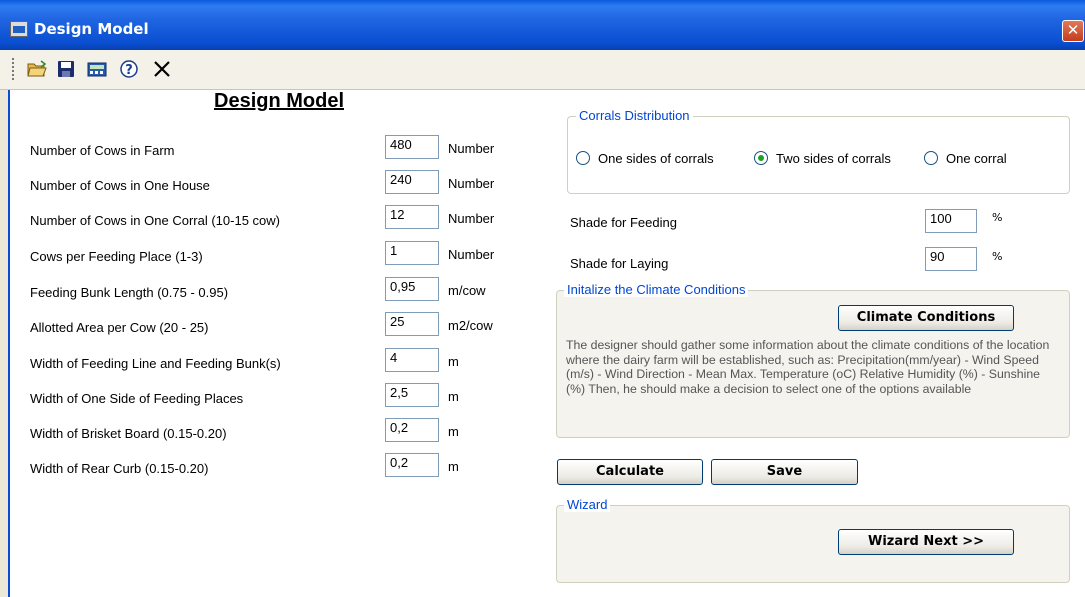  I want to click on radio-one-corral, so click(931, 158).